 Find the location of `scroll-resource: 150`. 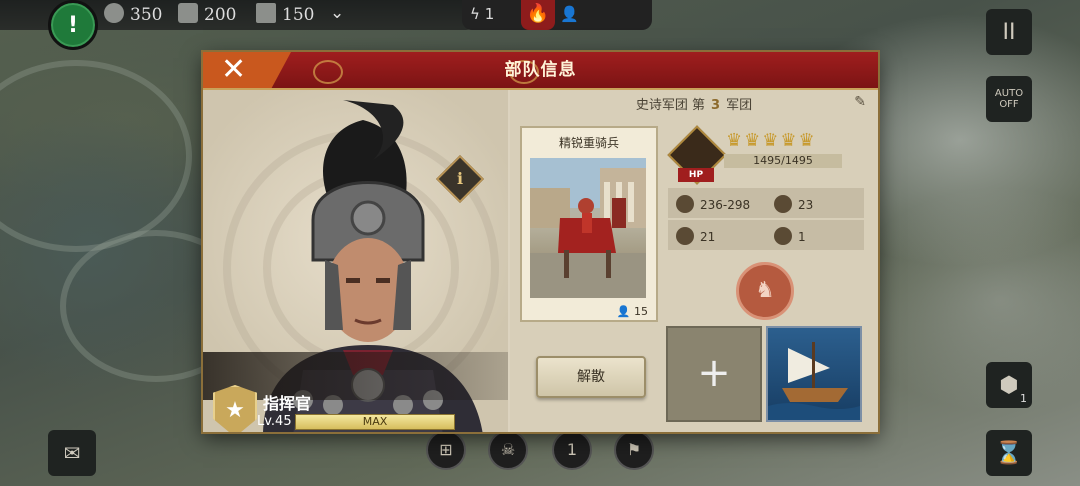

scroll-resource: 150 is located at coordinates (285, 14).